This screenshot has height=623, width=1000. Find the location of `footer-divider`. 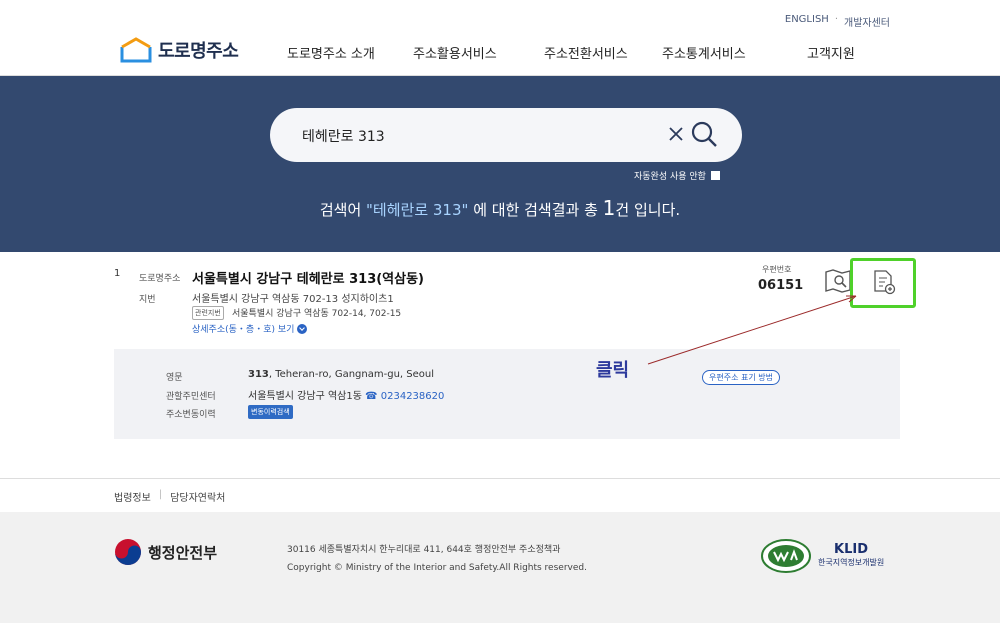

footer-divider is located at coordinates (500, 478).